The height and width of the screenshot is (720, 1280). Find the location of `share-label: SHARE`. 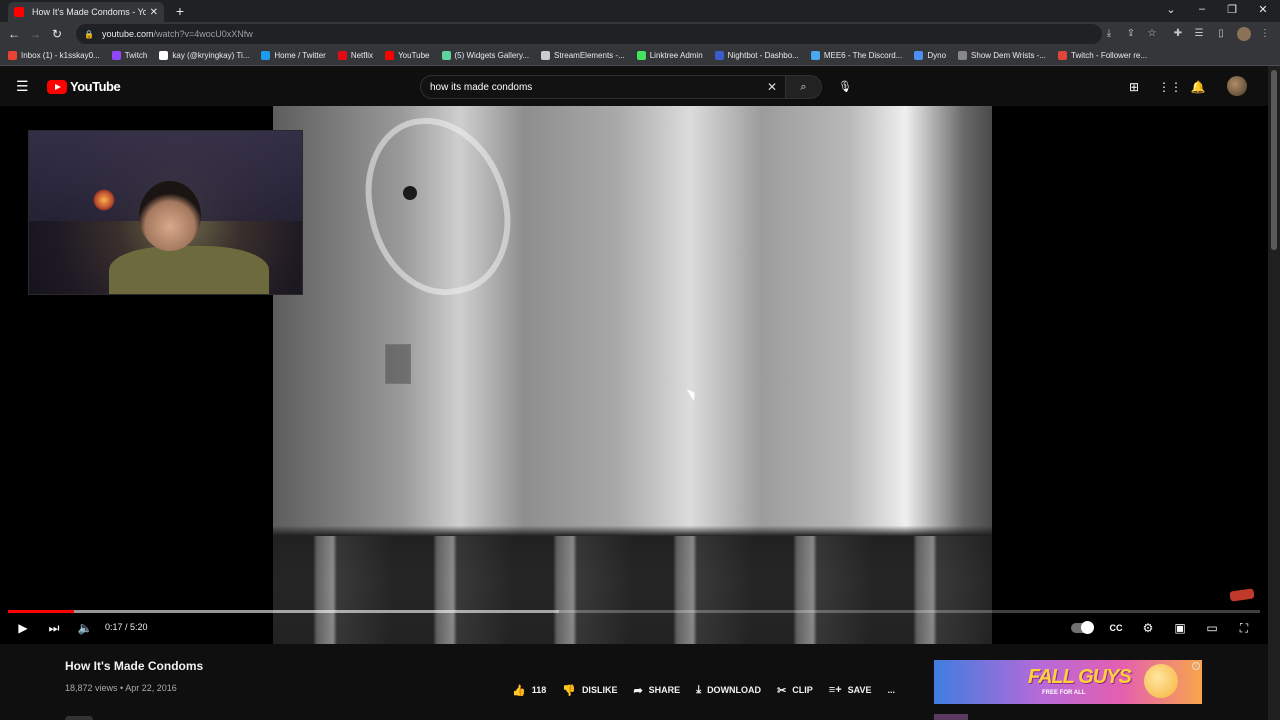

share-label: SHARE is located at coordinates (664, 690).